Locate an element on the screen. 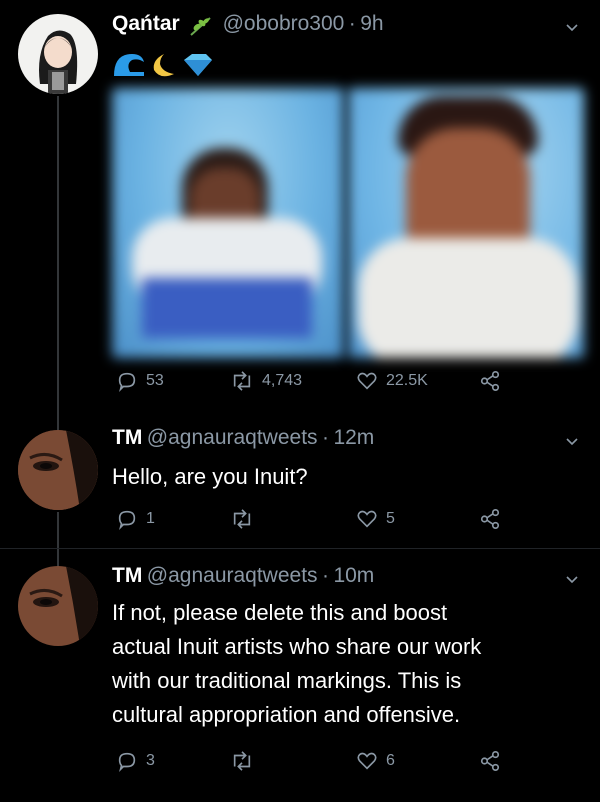 This screenshot has height=802, width=600. reply-count: 53 is located at coordinates (155, 380).